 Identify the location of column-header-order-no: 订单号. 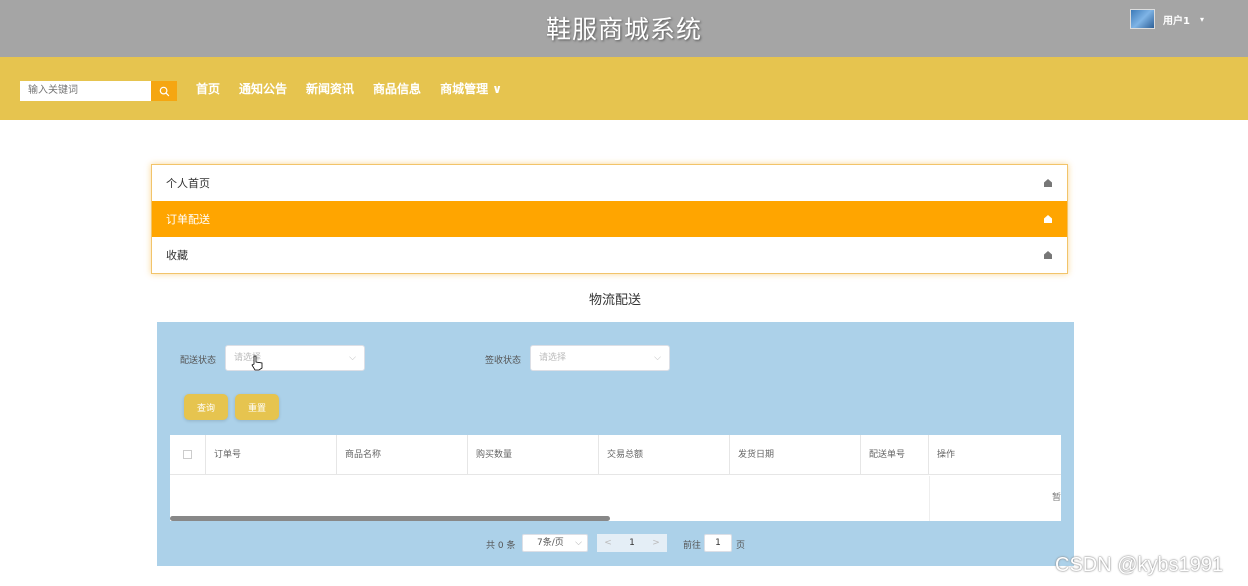
(271, 454).